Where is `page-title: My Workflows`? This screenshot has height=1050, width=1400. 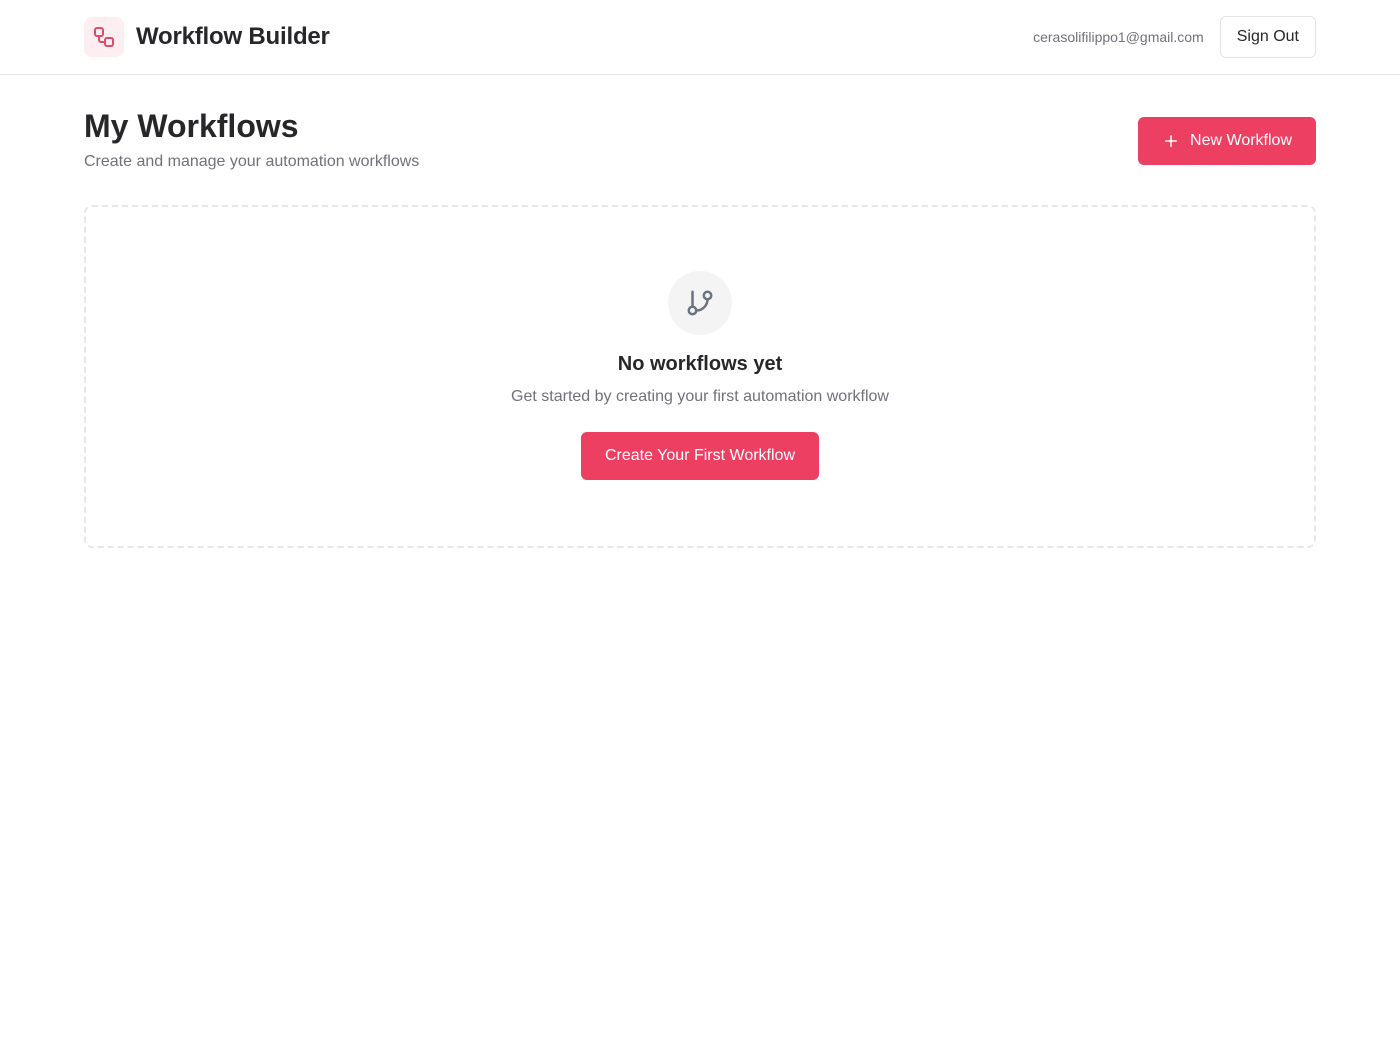
page-title: My Workflows is located at coordinates (191, 126).